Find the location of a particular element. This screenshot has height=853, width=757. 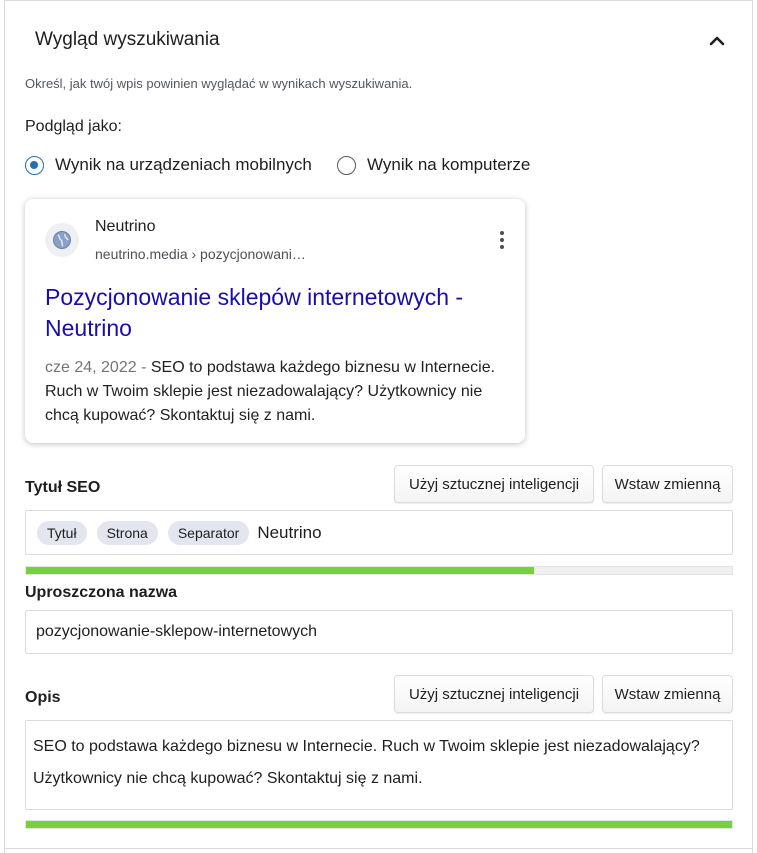

chip-separator: Separator is located at coordinates (208, 532).